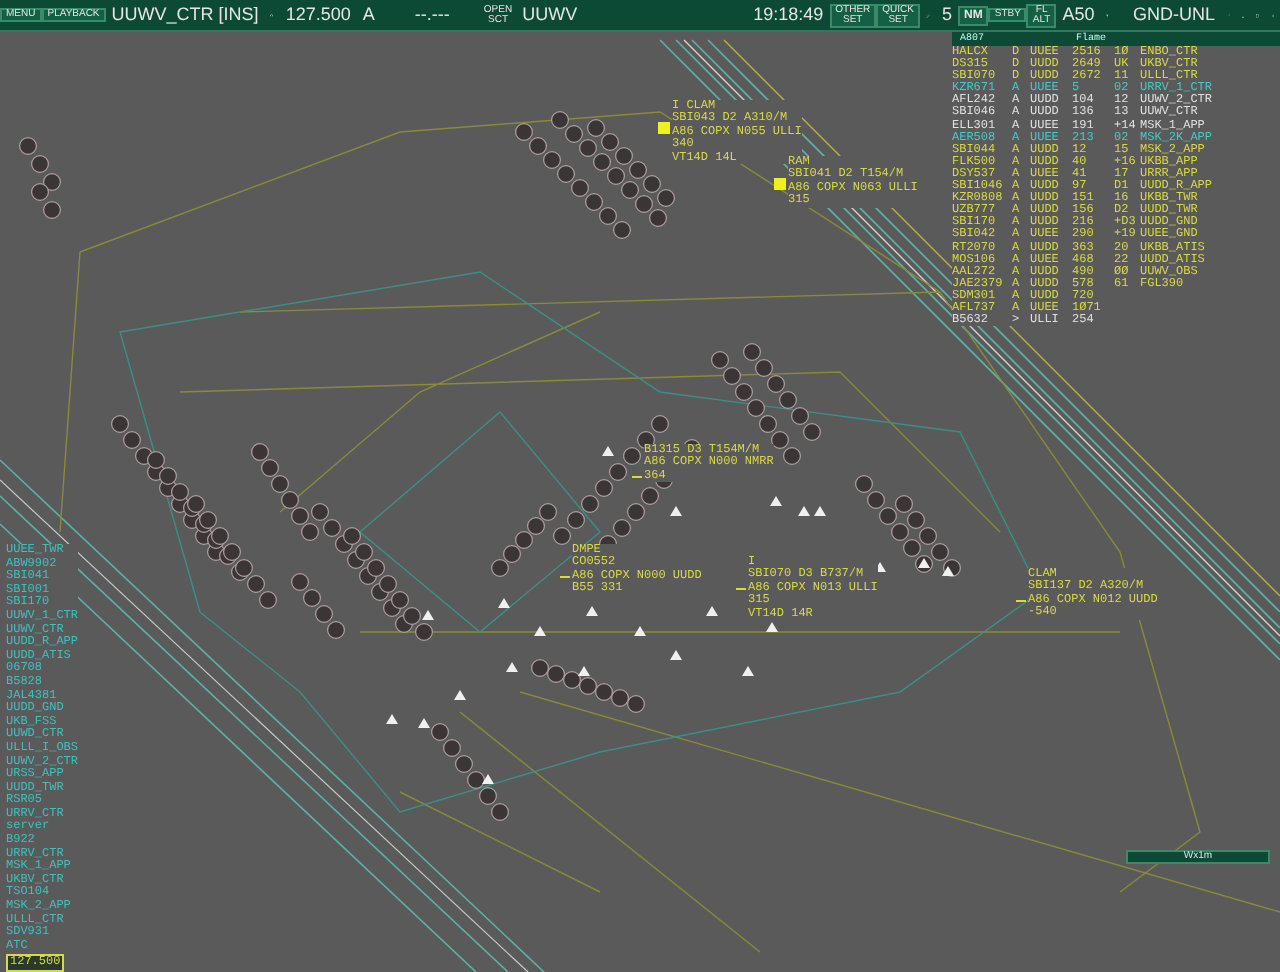  Describe the element at coordinates (432, 15) in the screenshot. I see `secondary-frequency: --.---` at that location.